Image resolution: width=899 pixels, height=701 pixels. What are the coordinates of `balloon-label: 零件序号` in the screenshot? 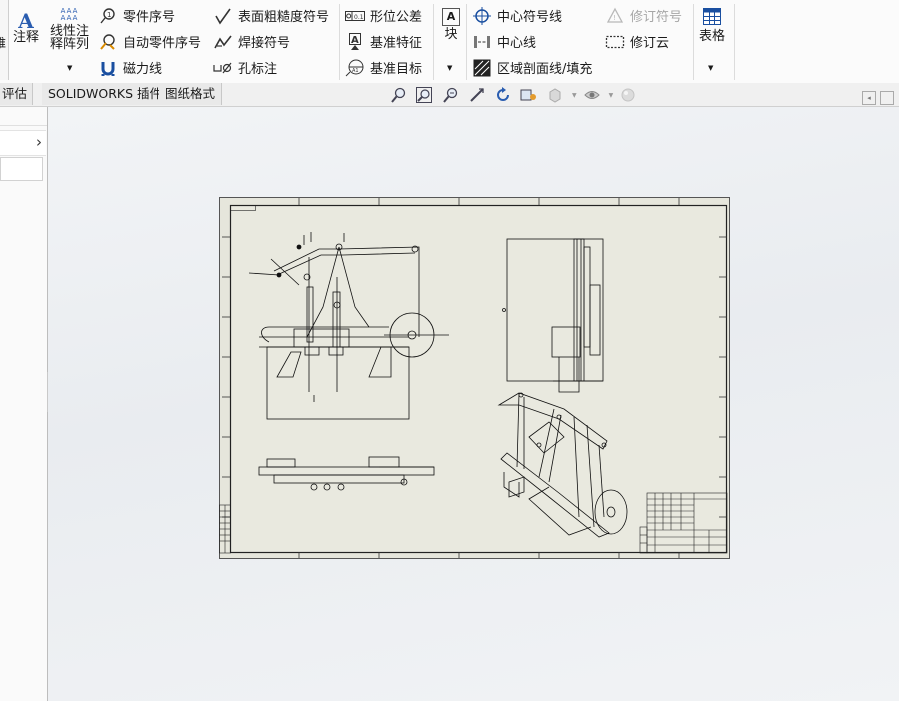 It's located at (149, 17).